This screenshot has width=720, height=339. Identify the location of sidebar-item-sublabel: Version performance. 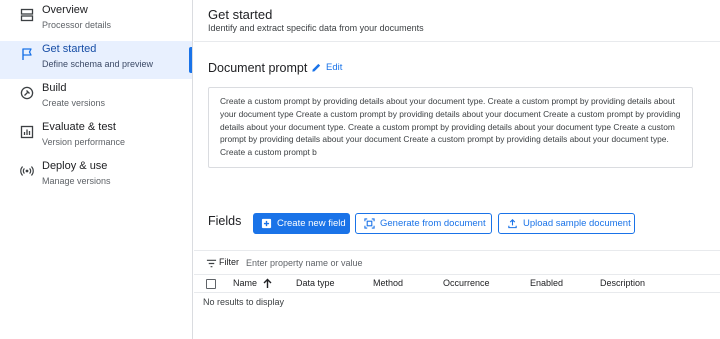
(84, 142).